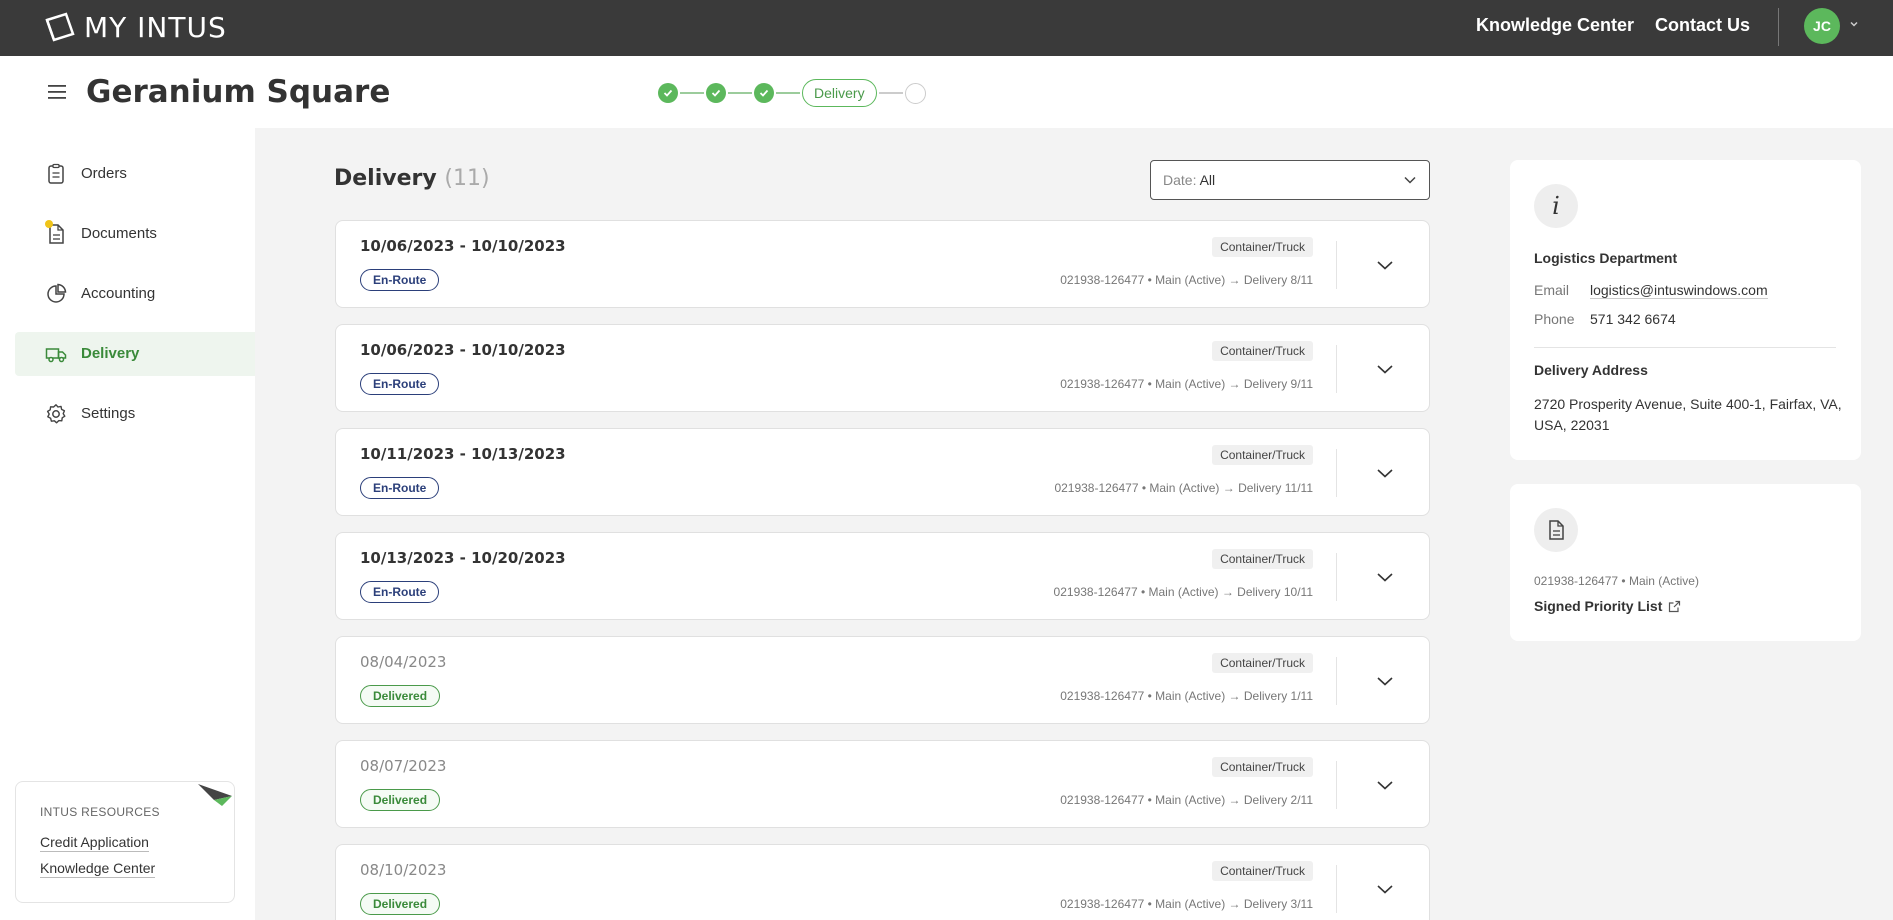  What do you see at coordinates (463, 246) in the screenshot?
I see `delivery-date-range: 10/06/2023 - 10/10/2023` at bounding box center [463, 246].